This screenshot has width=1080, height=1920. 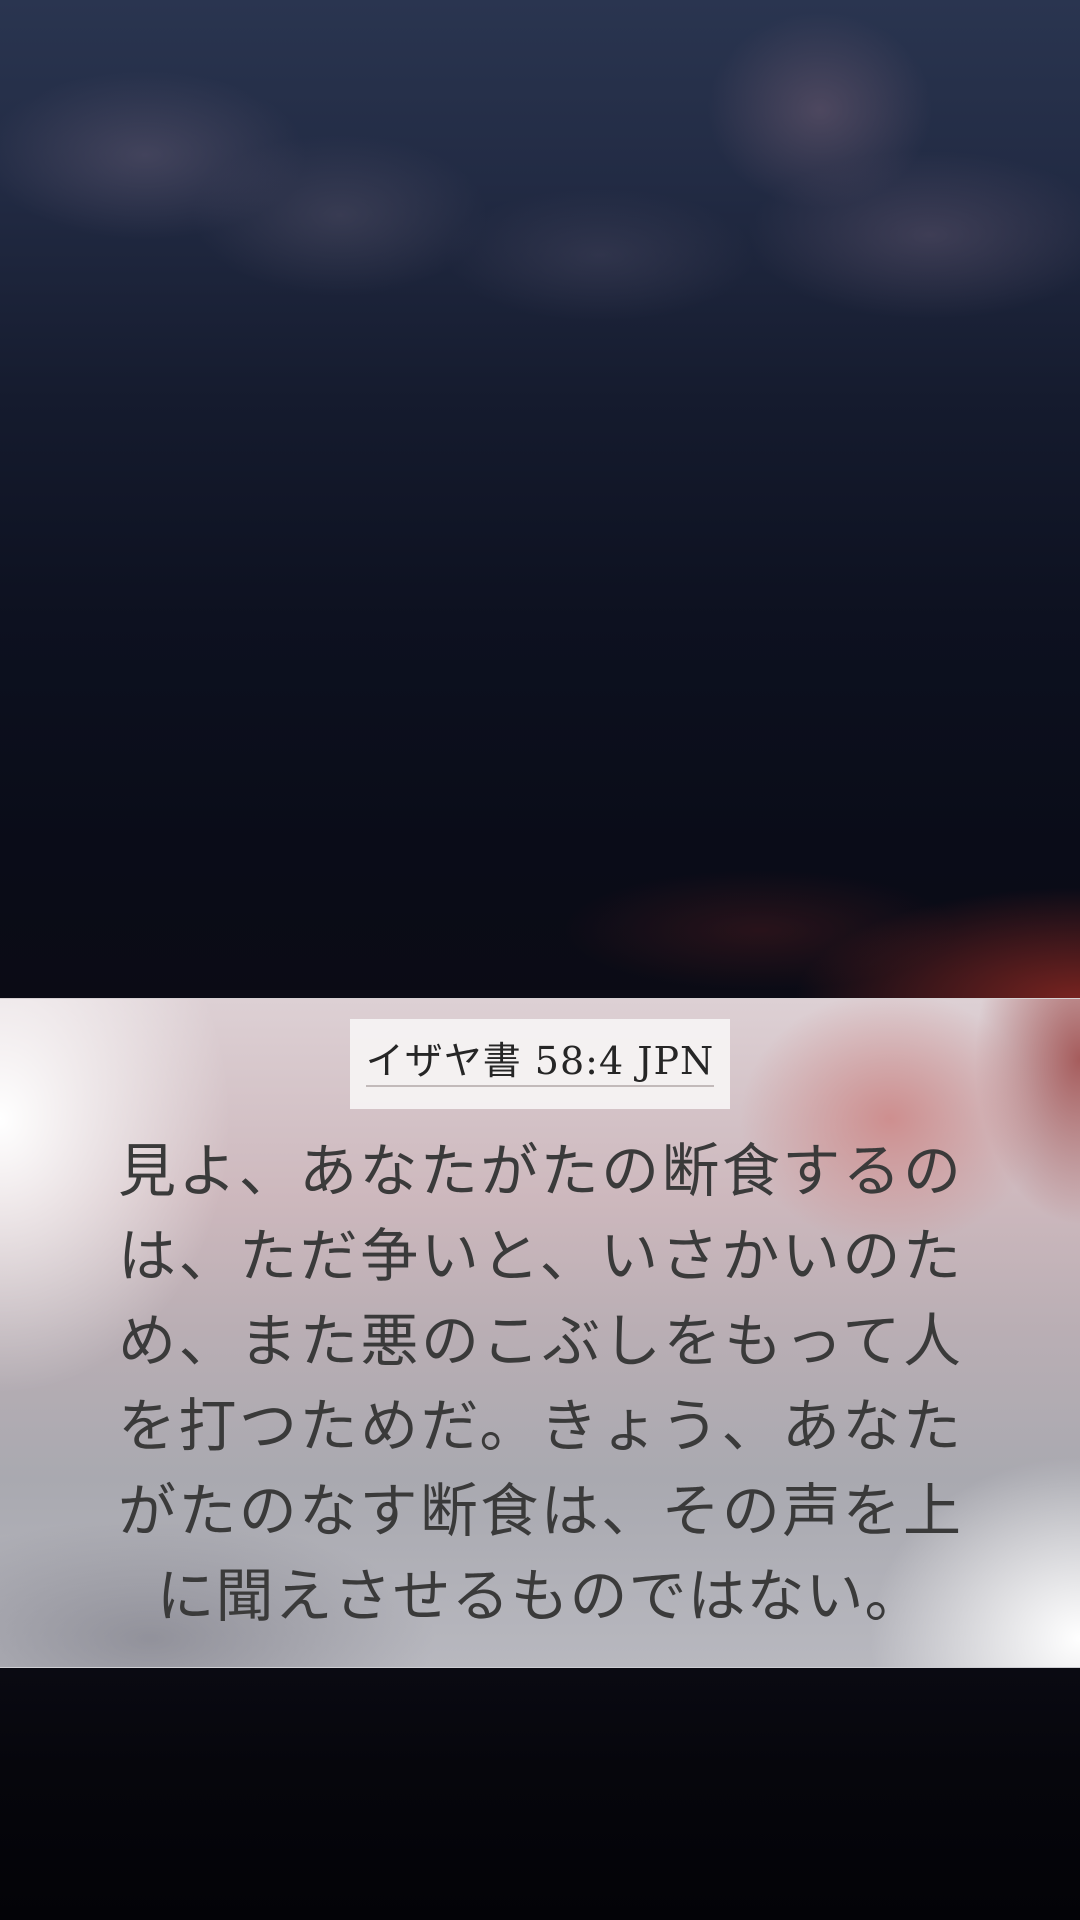 What do you see at coordinates (540, 1794) in the screenshot?
I see `bottom-background` at bounding box center [540, 1794].